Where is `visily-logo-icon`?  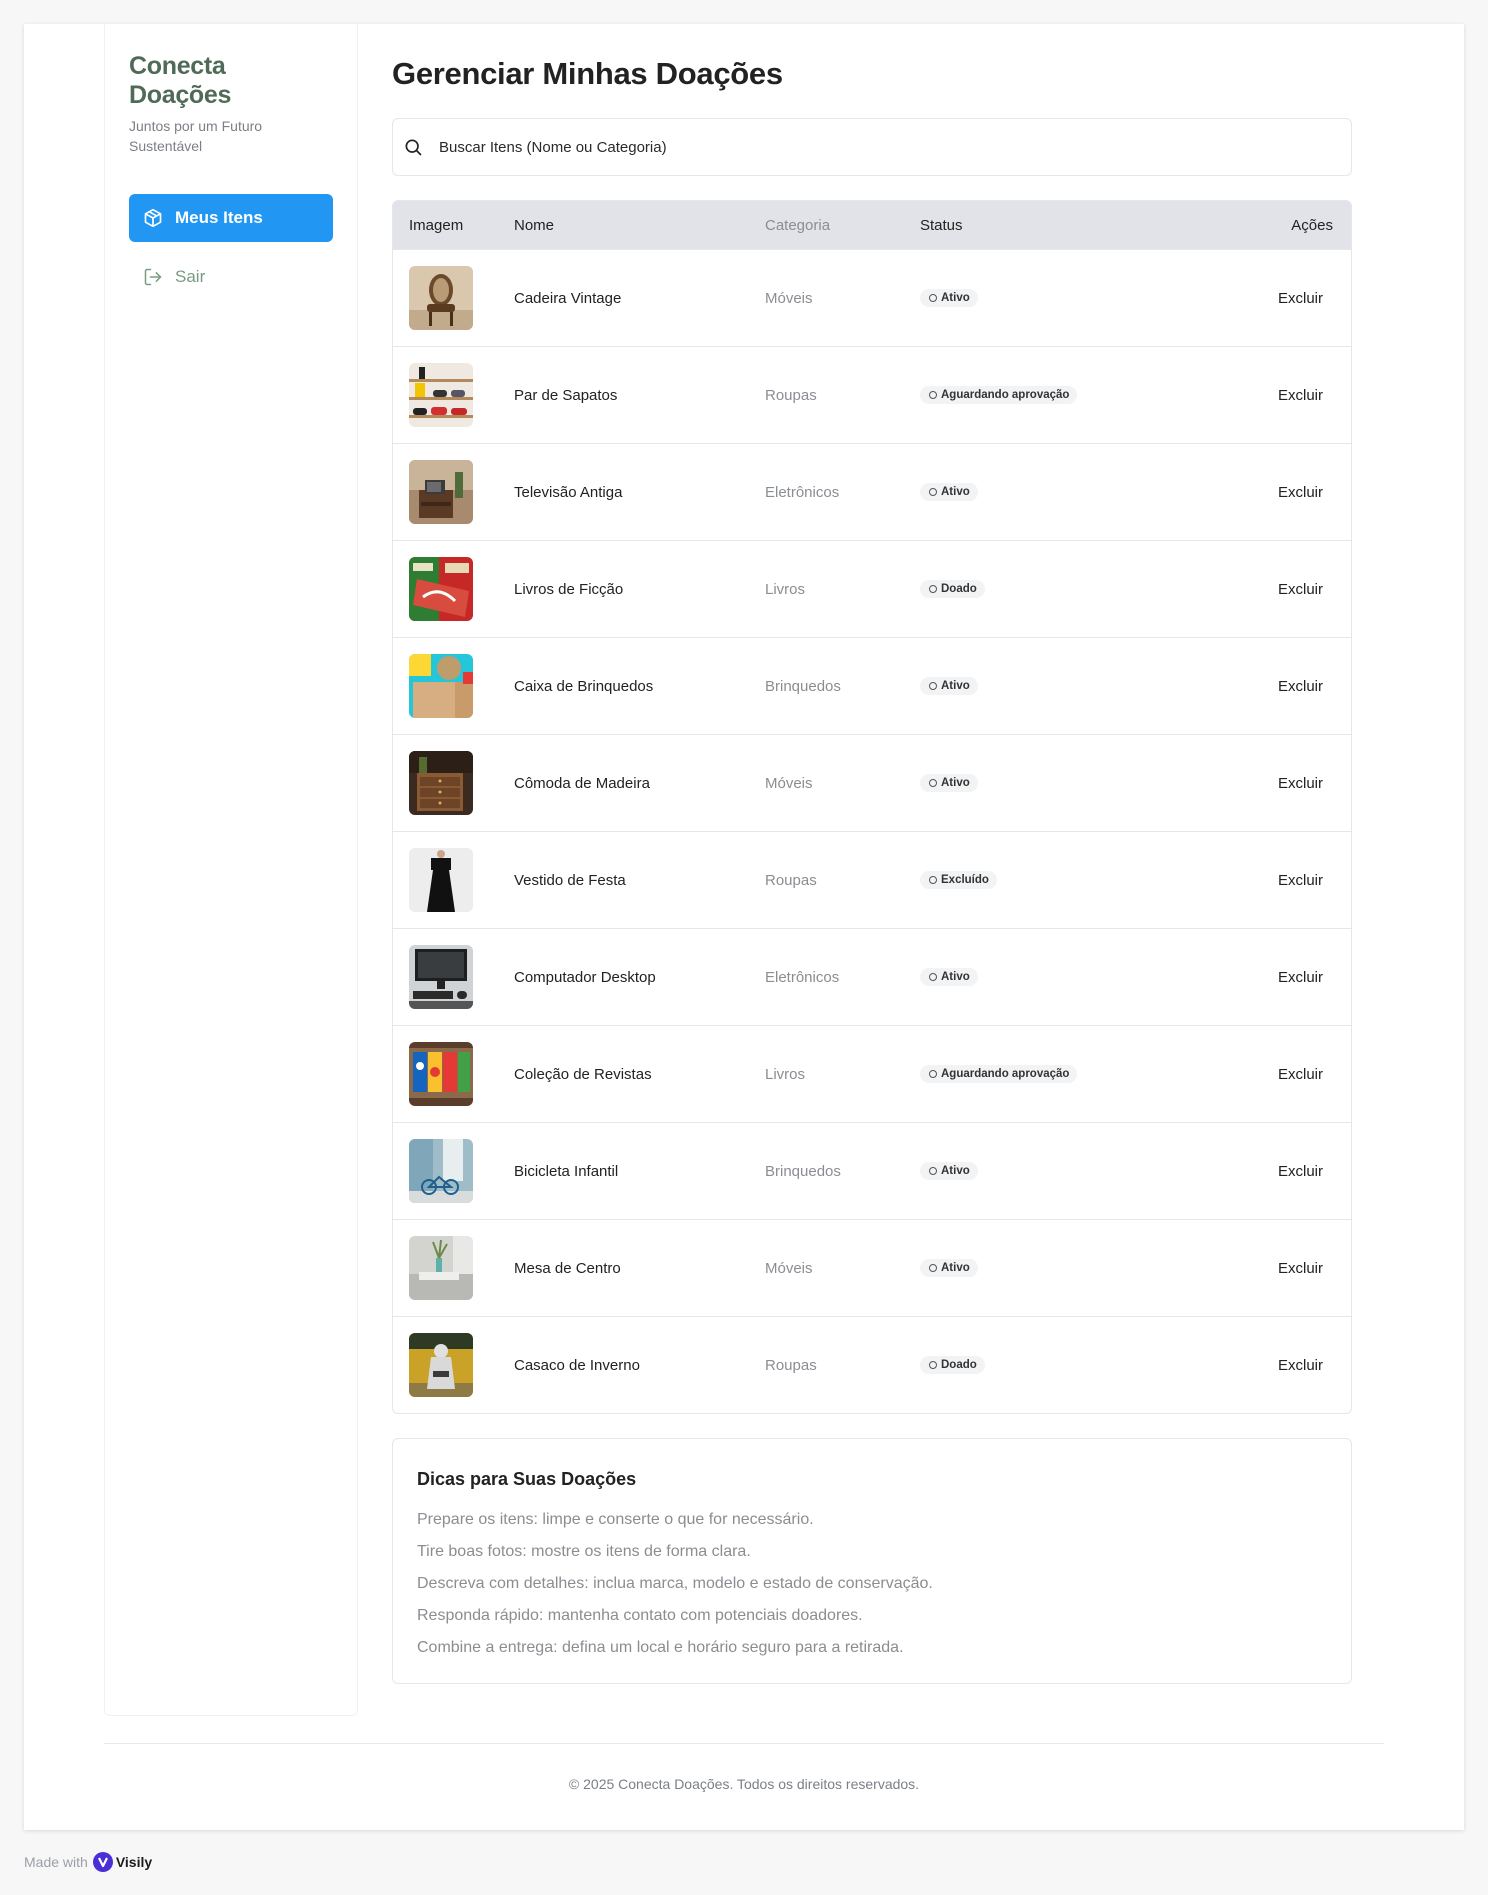 visily-logo-icon is located at coordinates (102, 1862).